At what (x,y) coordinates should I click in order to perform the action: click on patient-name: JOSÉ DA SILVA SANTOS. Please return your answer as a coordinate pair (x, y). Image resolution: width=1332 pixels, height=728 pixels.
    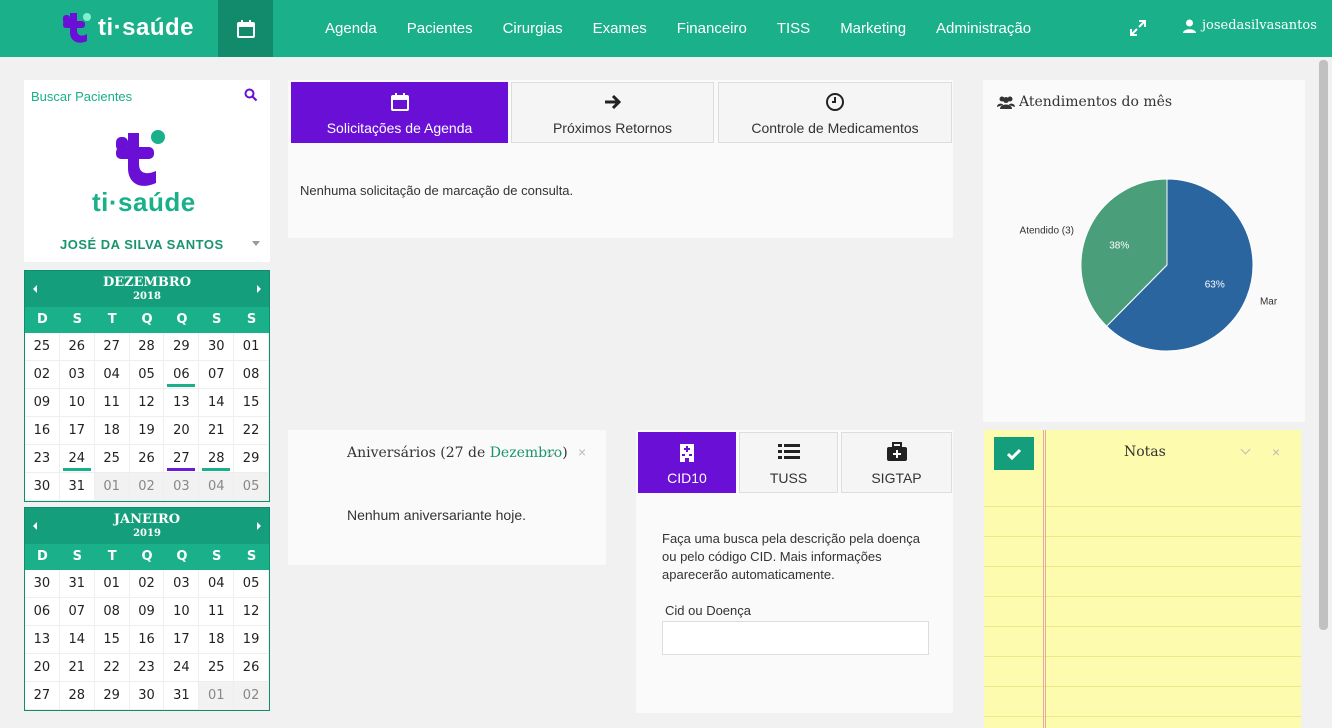
    Looking at the image, I should click on (142, 244).